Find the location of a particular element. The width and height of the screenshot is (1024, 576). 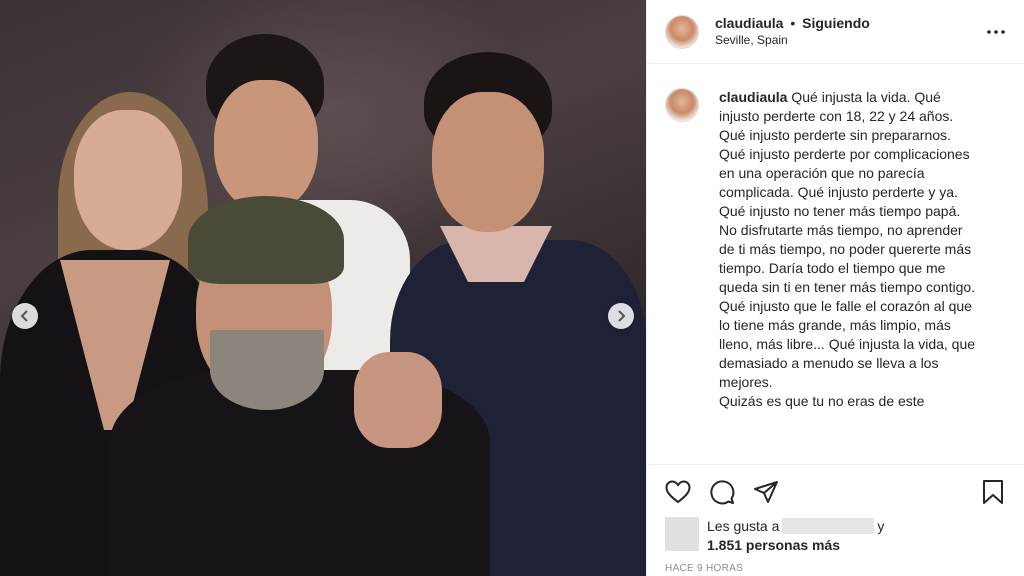

chevron-left-icon is located at coordinates (24, 316).